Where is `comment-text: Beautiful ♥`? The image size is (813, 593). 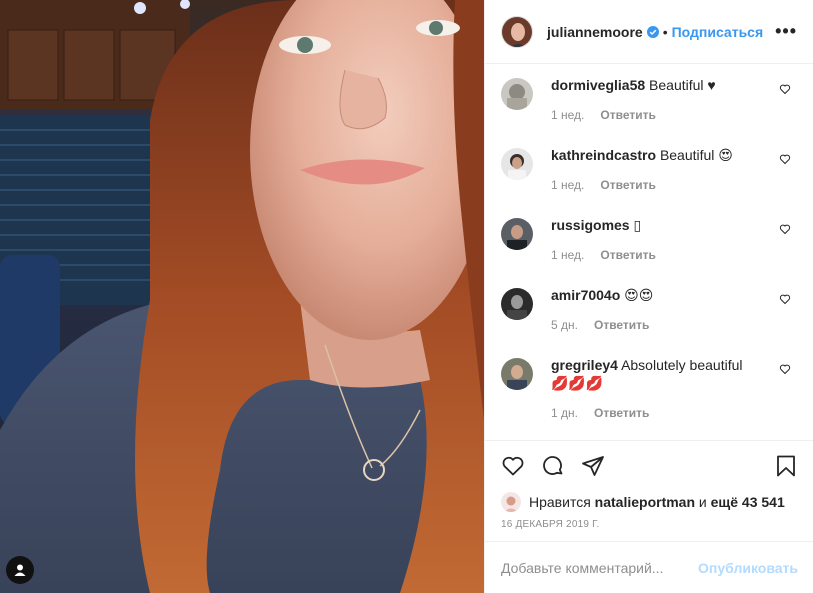
comment-text: Beautiful ♥ is located at coordinates (682, 85).